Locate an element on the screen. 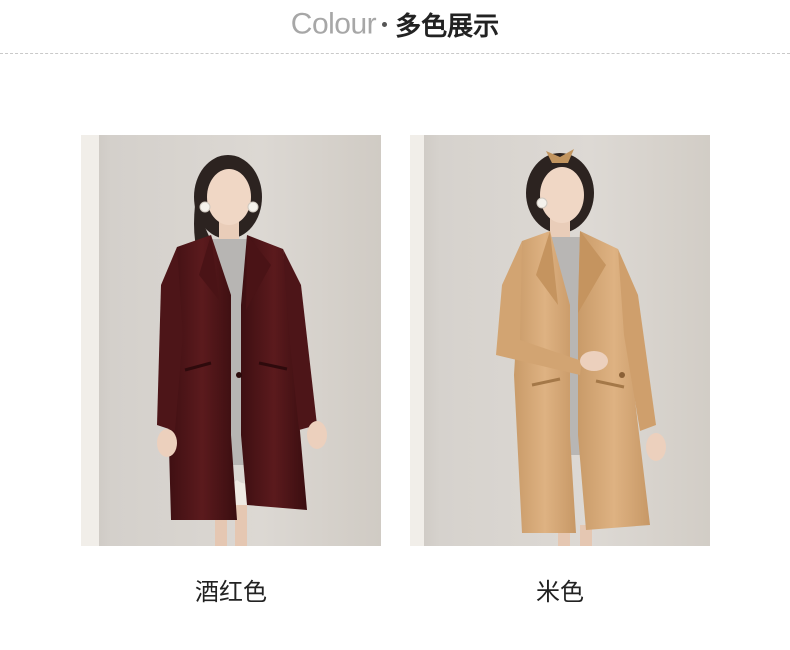  color-label-burgundy: 酒红色 is located at coordinates (231, 592).